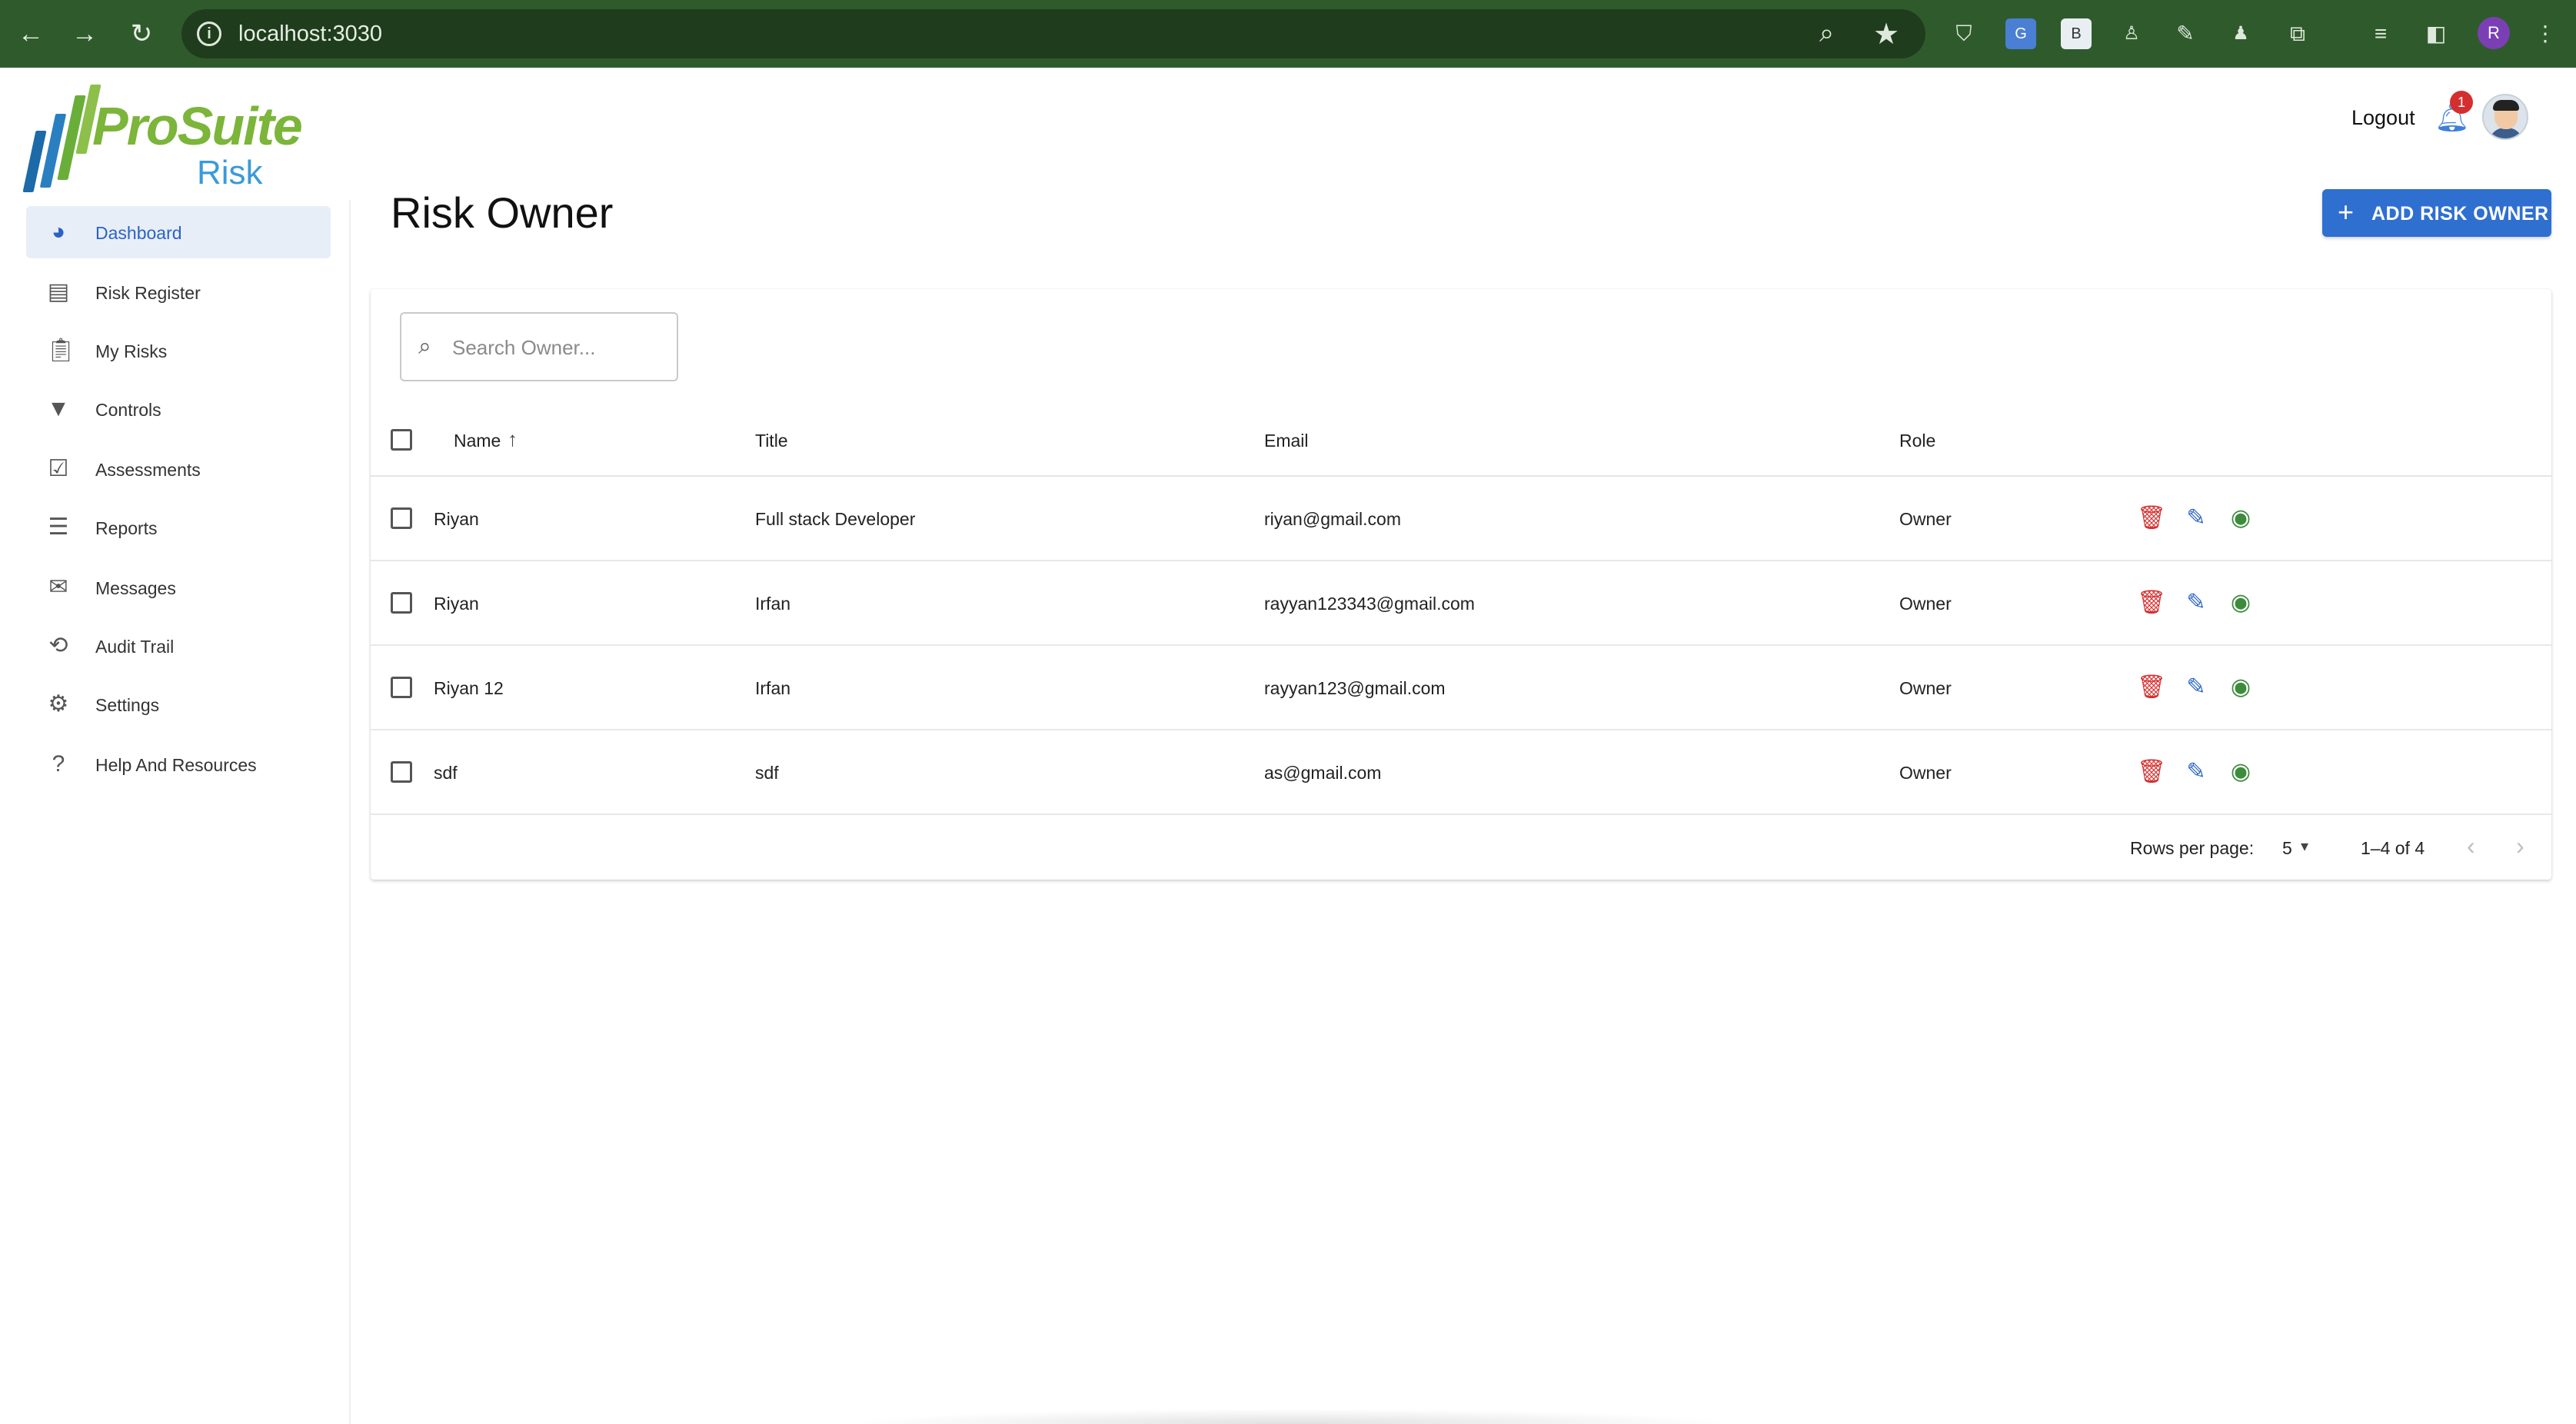 The width and height of the screenshot is (2576, 1424). What do you see at coordinates (1292, 1416) in the screenshot?
I see `bottom-shadow` at bounding box center [1292, 1416].